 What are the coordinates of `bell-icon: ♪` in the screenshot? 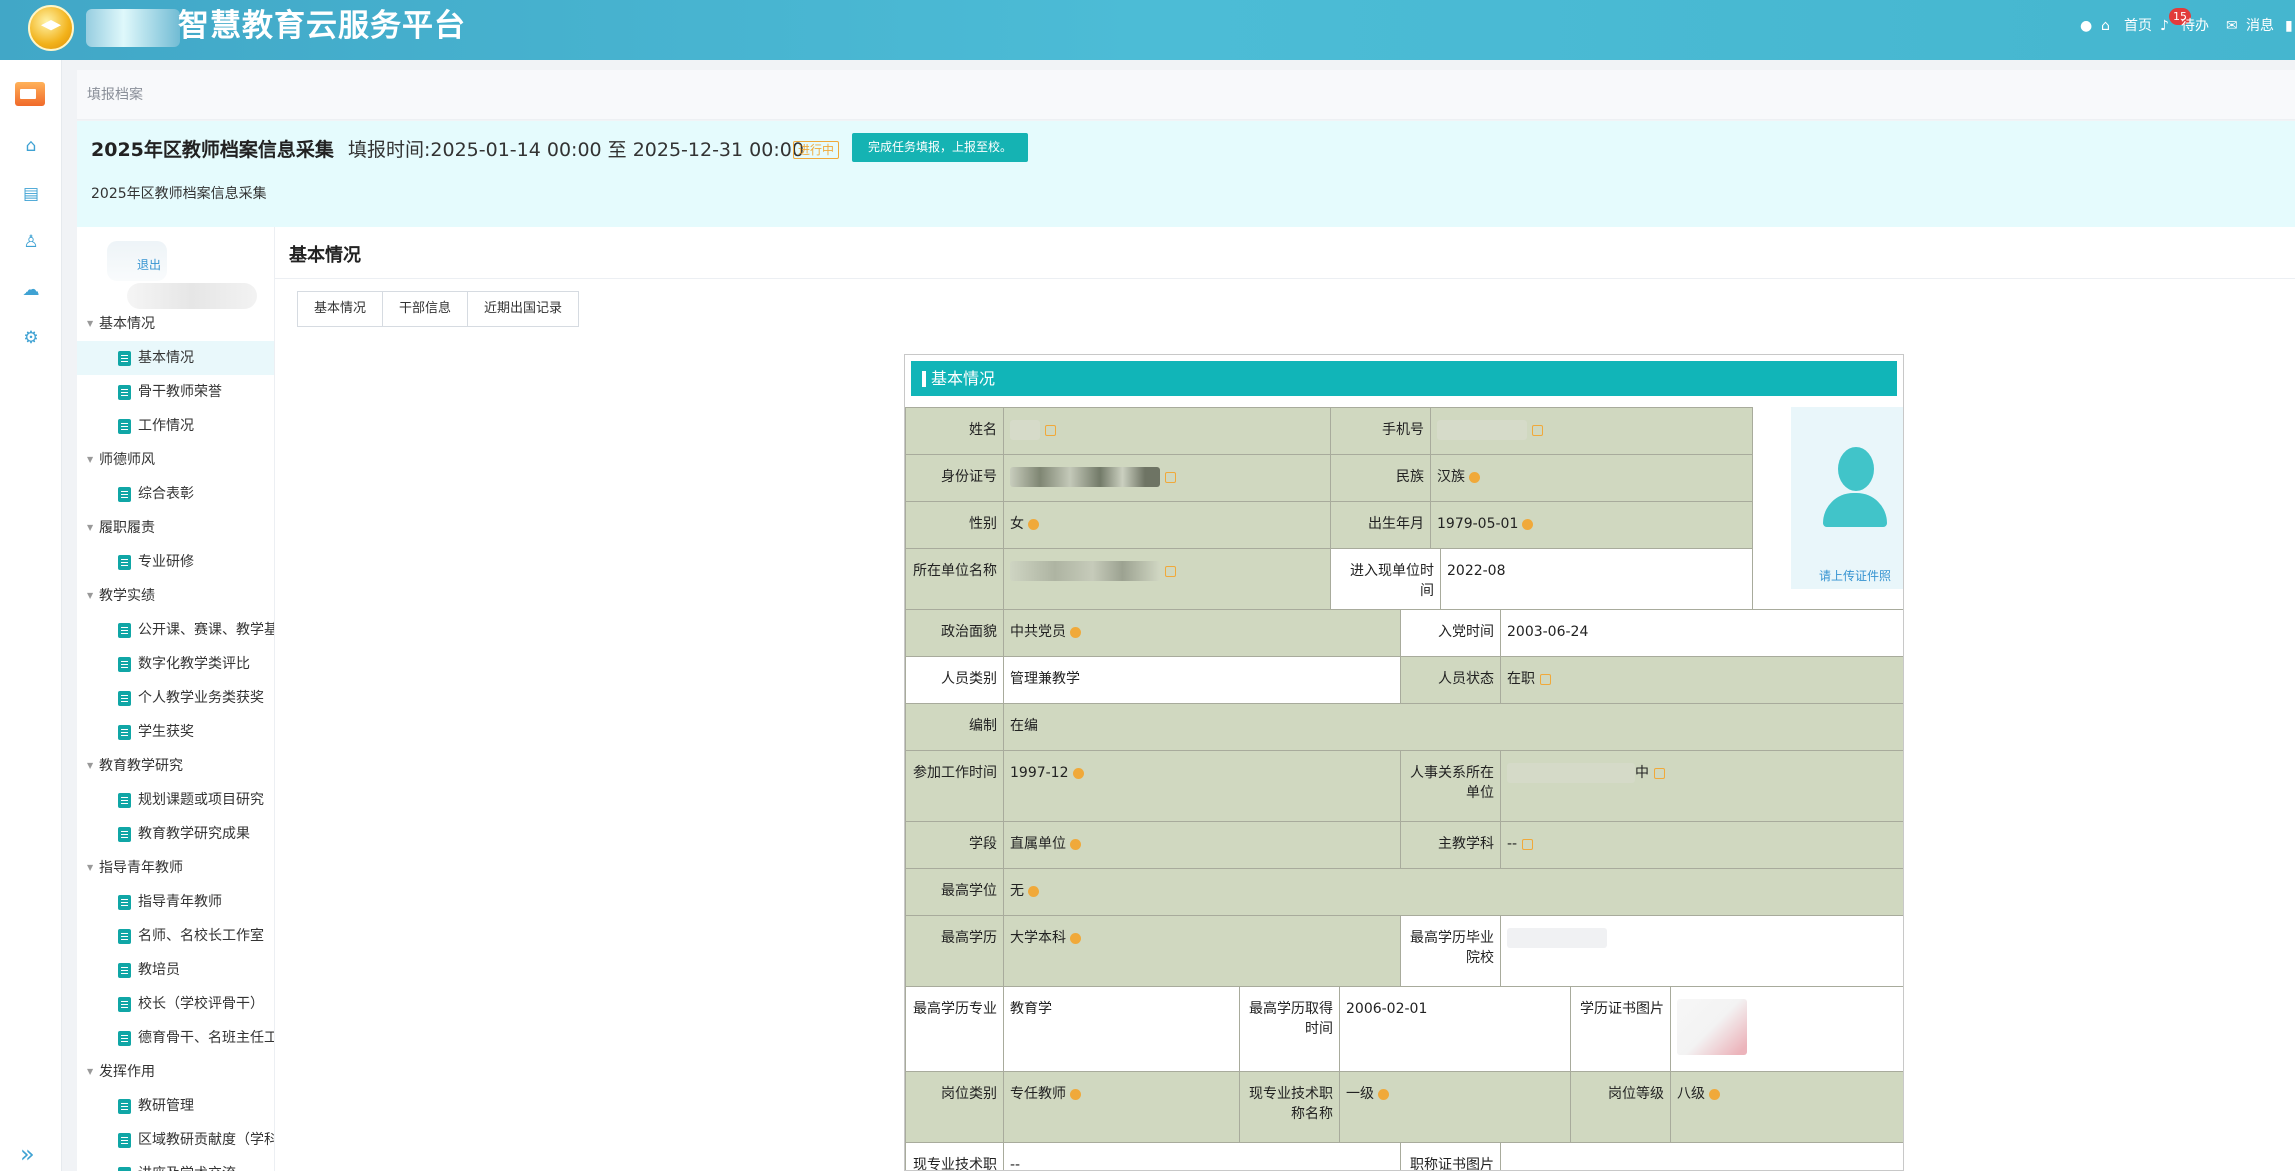 It's located at (2164, 26).